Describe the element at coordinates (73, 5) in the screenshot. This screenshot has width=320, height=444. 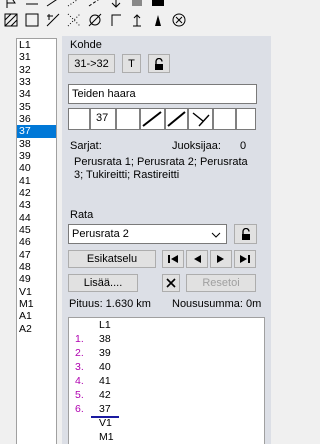
I see `dotted-line-icon` at that location.